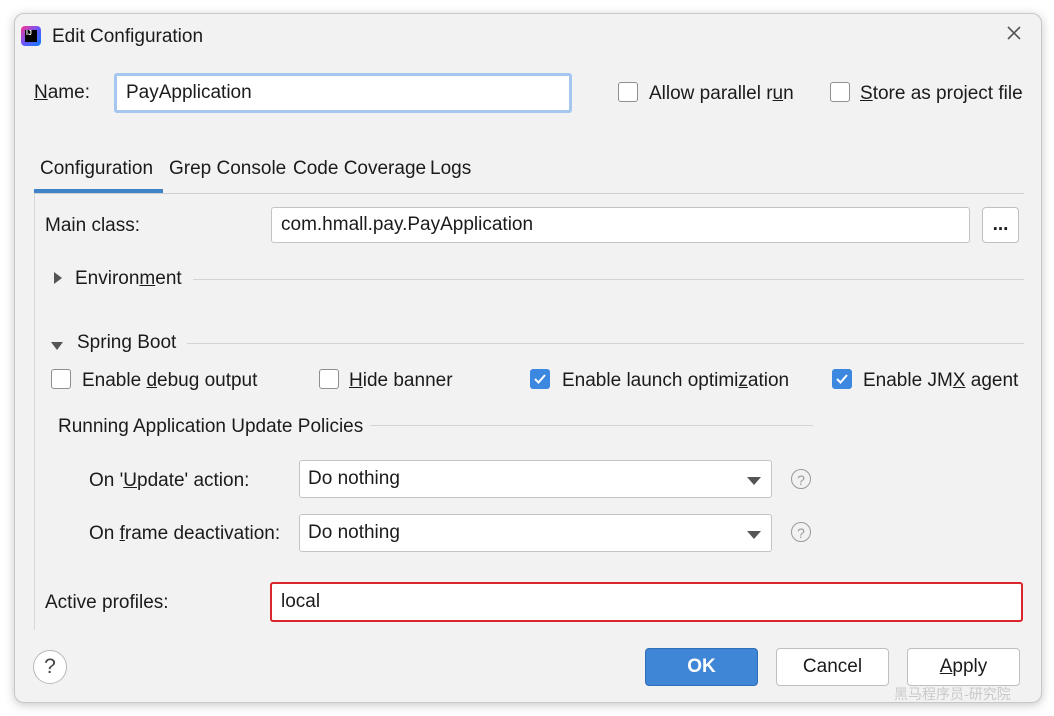 This screenshot has width=1054, height=716. I want to click on tab-logs: Logs, so click(450, 168).